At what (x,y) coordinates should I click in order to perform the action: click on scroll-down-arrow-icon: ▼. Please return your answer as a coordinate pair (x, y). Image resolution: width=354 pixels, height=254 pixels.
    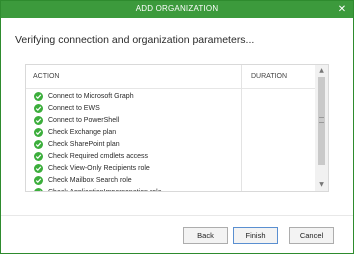
    Looking at the image, I should click on (321, 185).